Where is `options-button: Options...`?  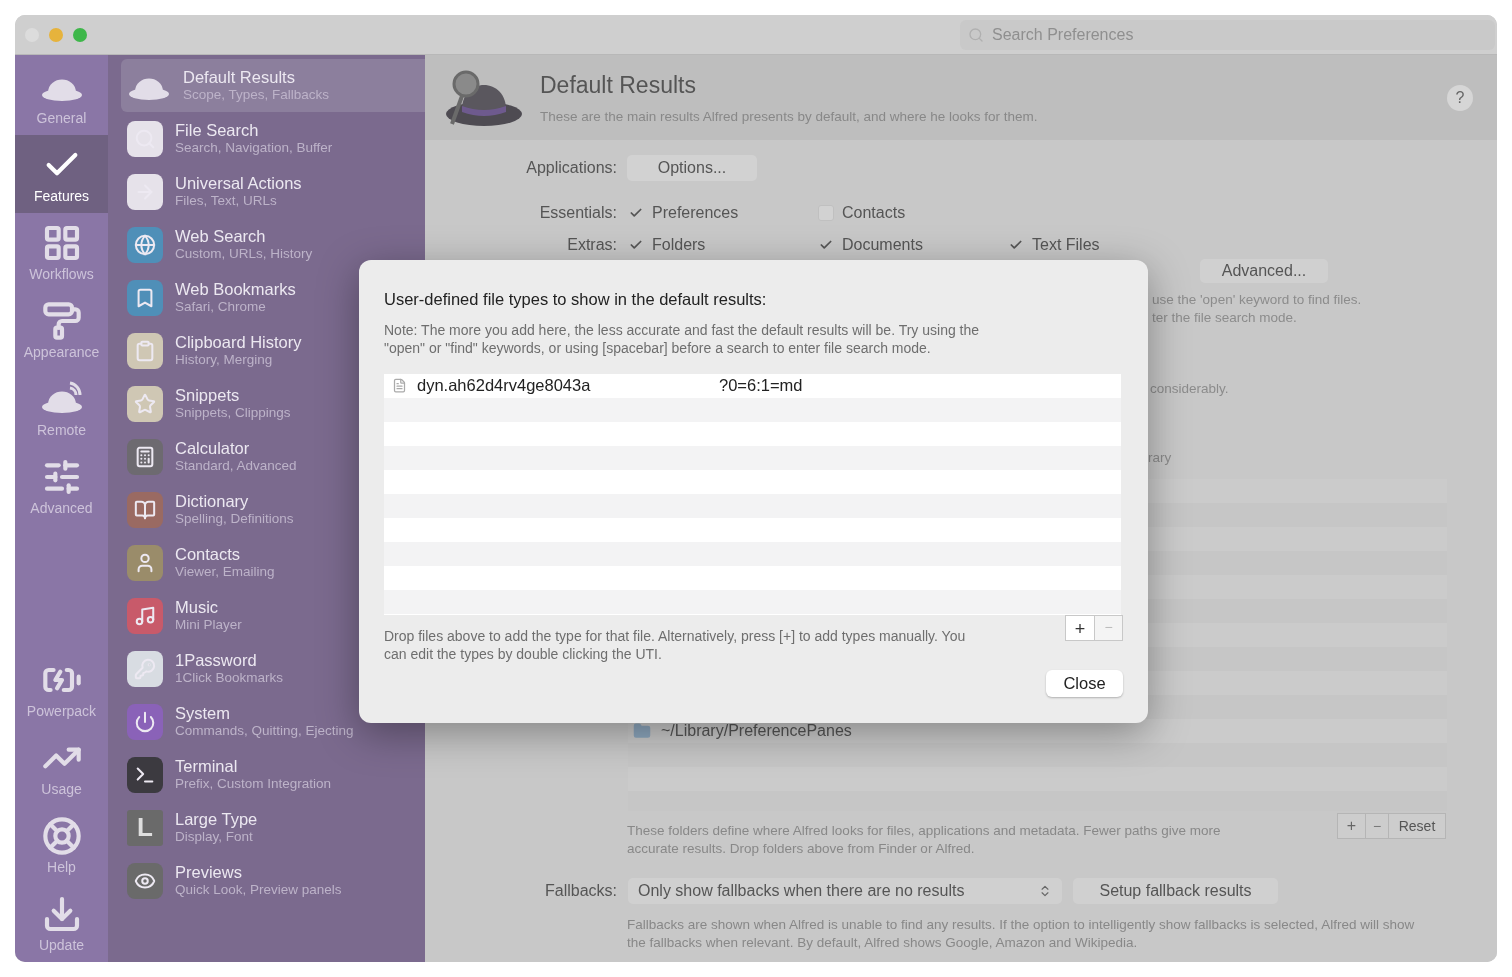
options-button: Options... is located at coordinates (692, 168).